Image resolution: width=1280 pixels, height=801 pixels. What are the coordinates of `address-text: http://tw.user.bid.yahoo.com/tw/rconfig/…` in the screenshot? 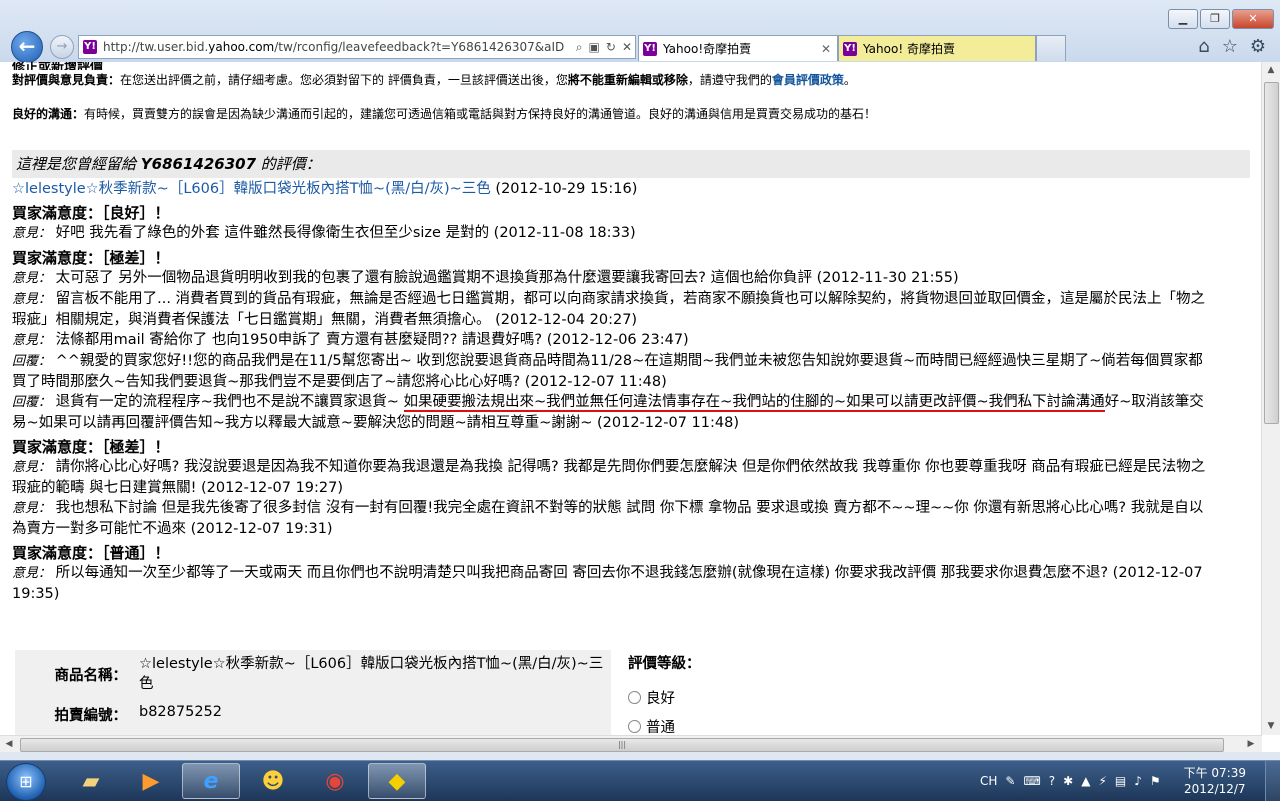 It's located at (338, 47).